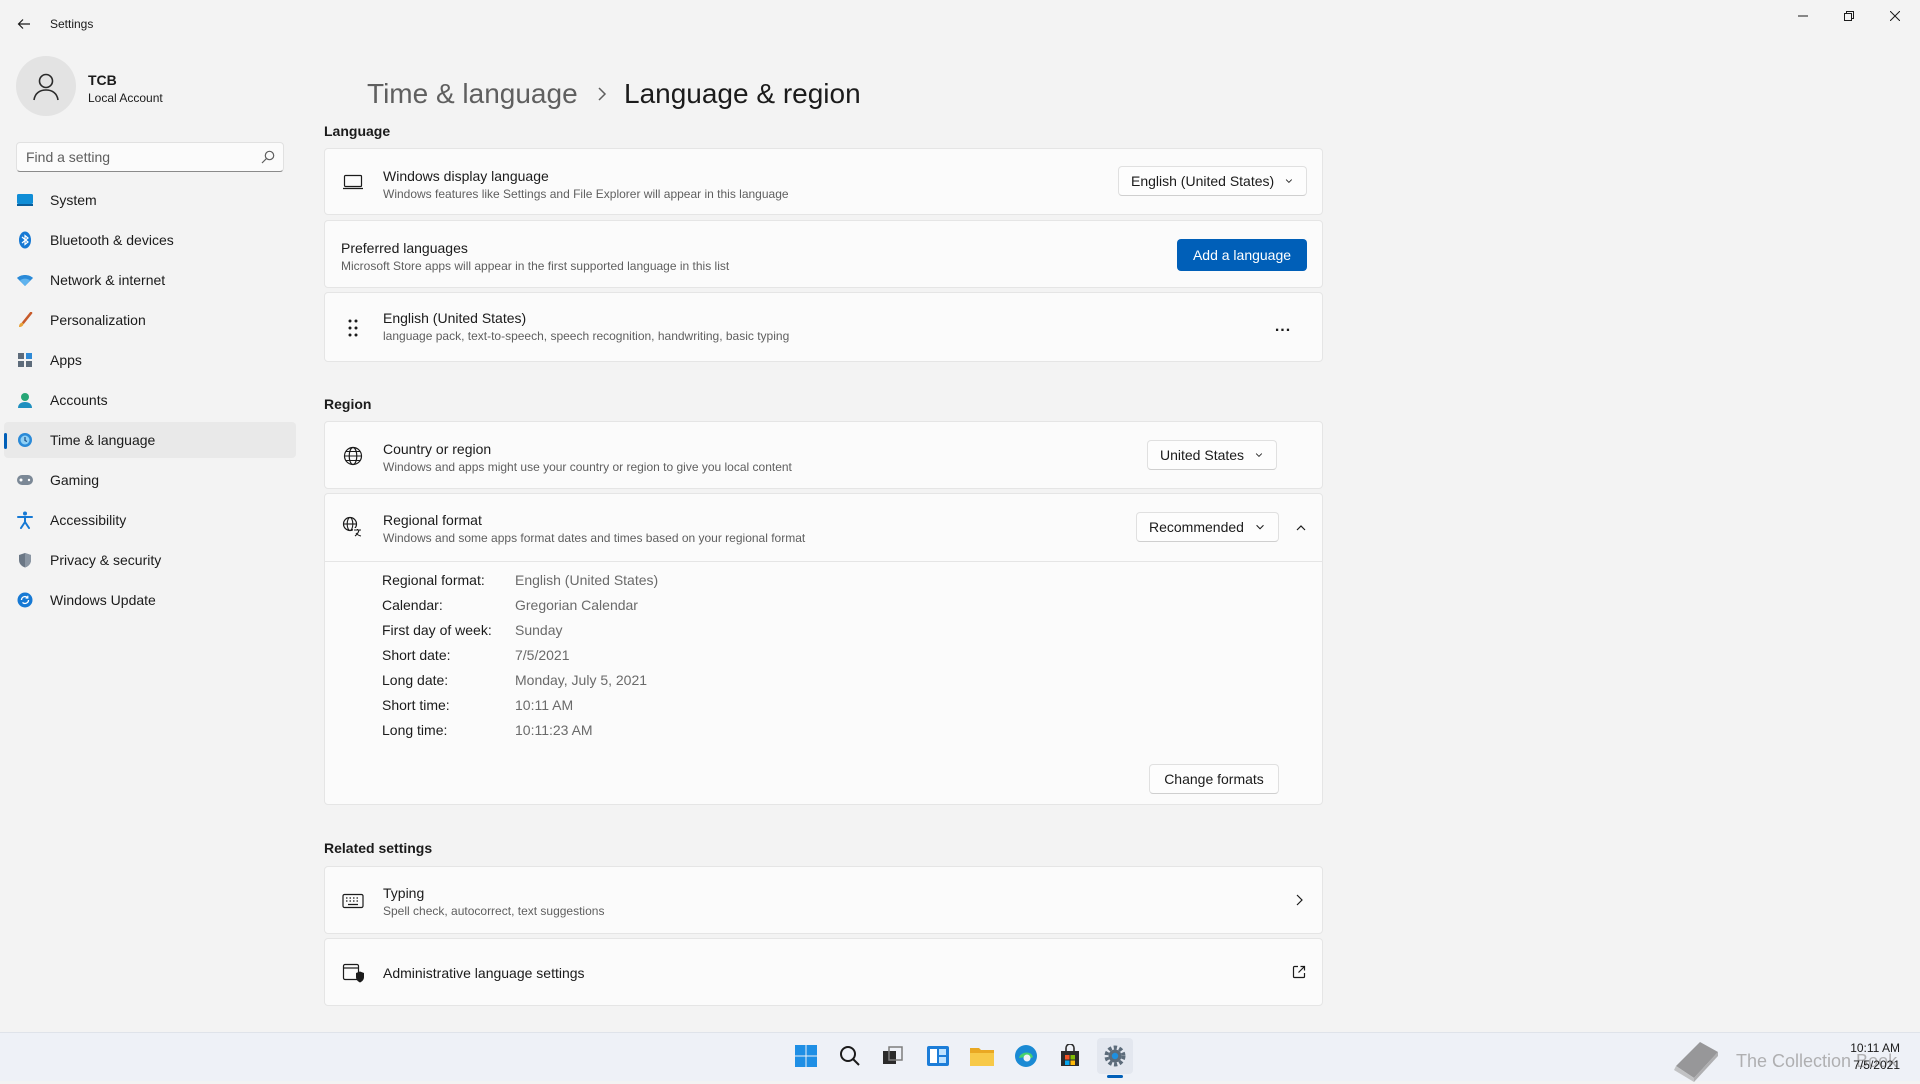 The image size is (1920, 1084). Describe the element at coordinates (437, 449) in the screenshot. I see `country-region-title: Country or region` at that location.